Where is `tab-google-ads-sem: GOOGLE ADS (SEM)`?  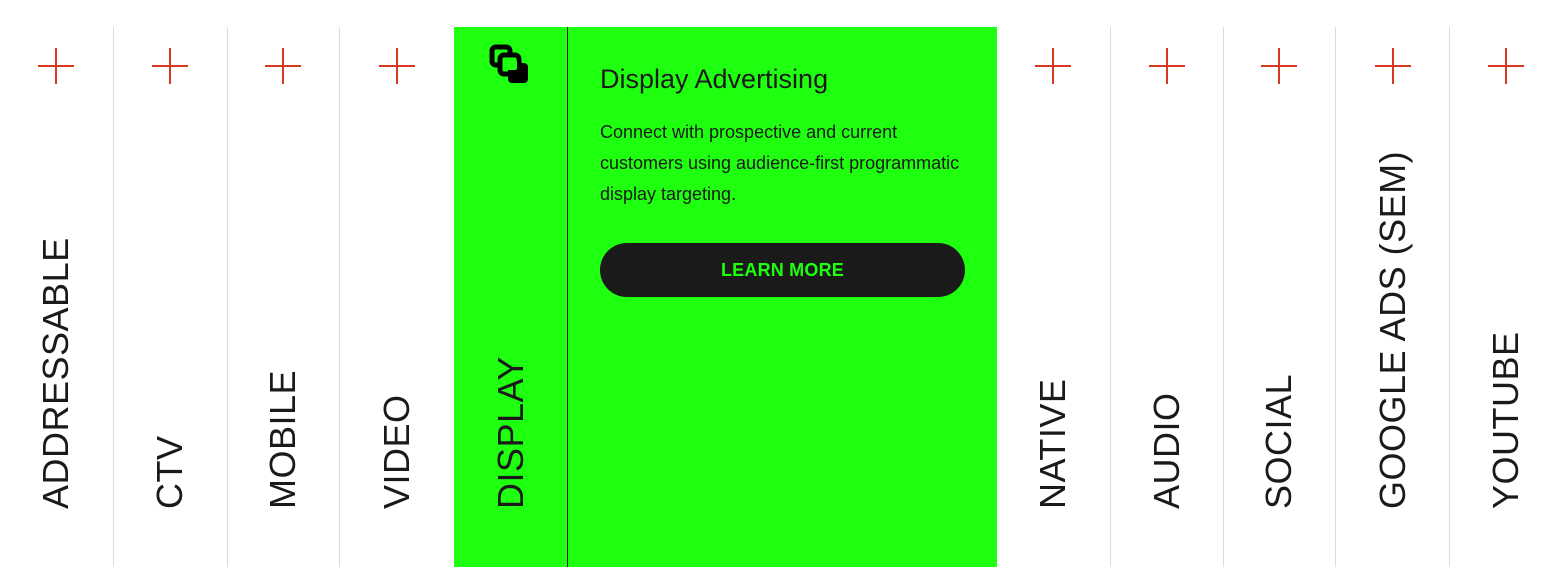
tab-google-ads-sem: GOOGLE ADS (SEM) is located at coordinates (1393, 297).